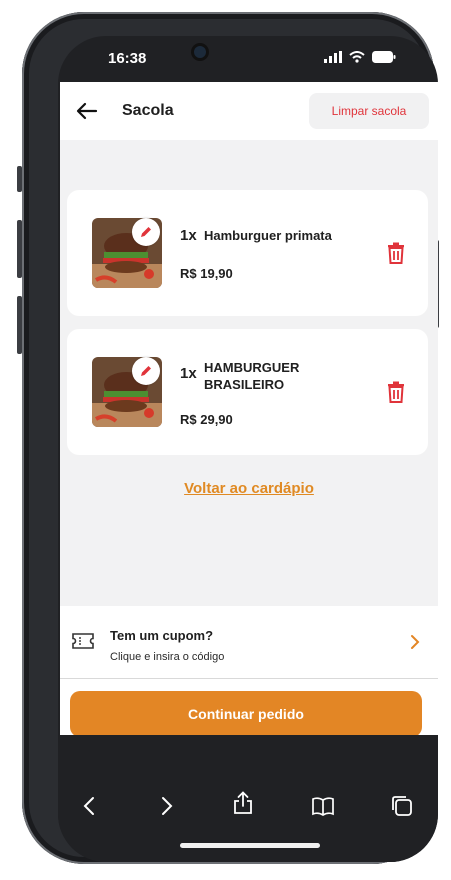 This screenshot has height=880, width=451. Describe the element at coordinates (200, 52) in the screenshot. I see `front-camera` at that location.